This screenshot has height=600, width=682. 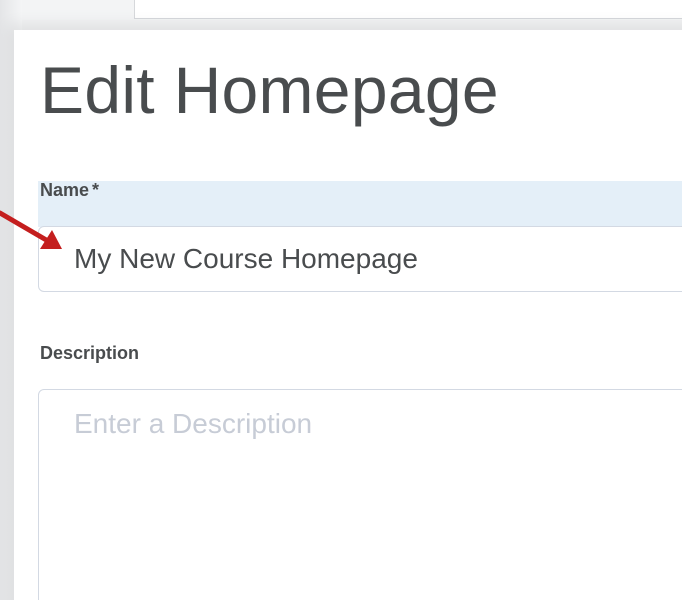 What do you see at coordinates (408, 9) in the screenshot?
I see `top-tab-edge` at bounding box center [408, 9].